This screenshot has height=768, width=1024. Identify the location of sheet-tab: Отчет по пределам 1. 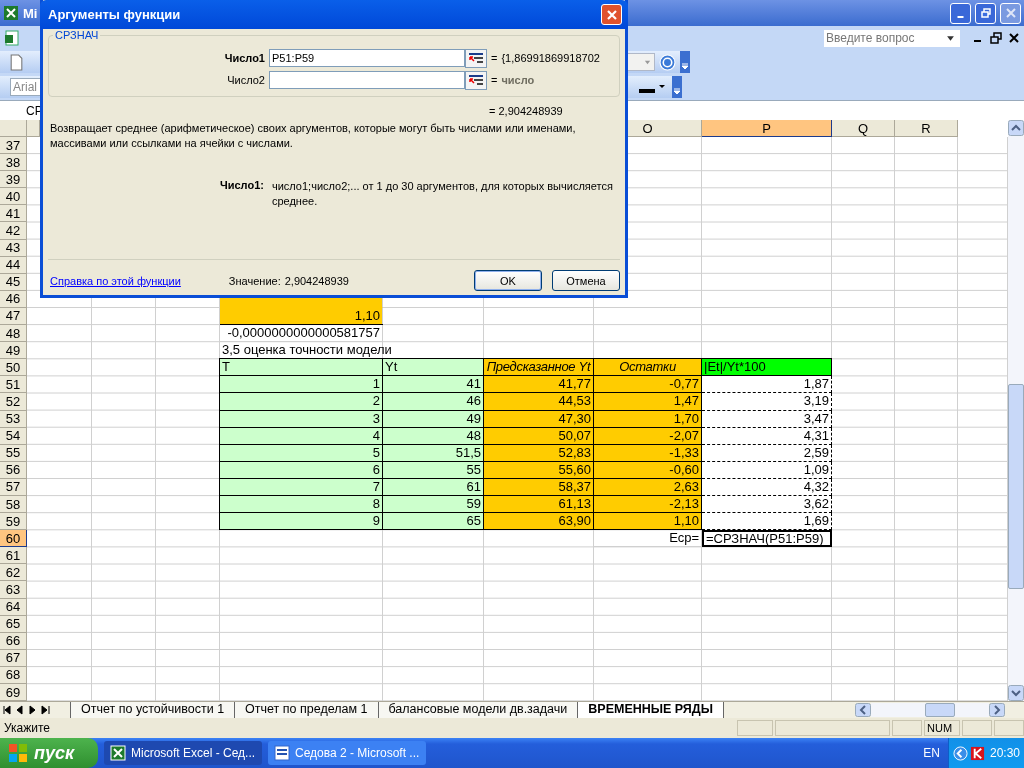
(306, 710).